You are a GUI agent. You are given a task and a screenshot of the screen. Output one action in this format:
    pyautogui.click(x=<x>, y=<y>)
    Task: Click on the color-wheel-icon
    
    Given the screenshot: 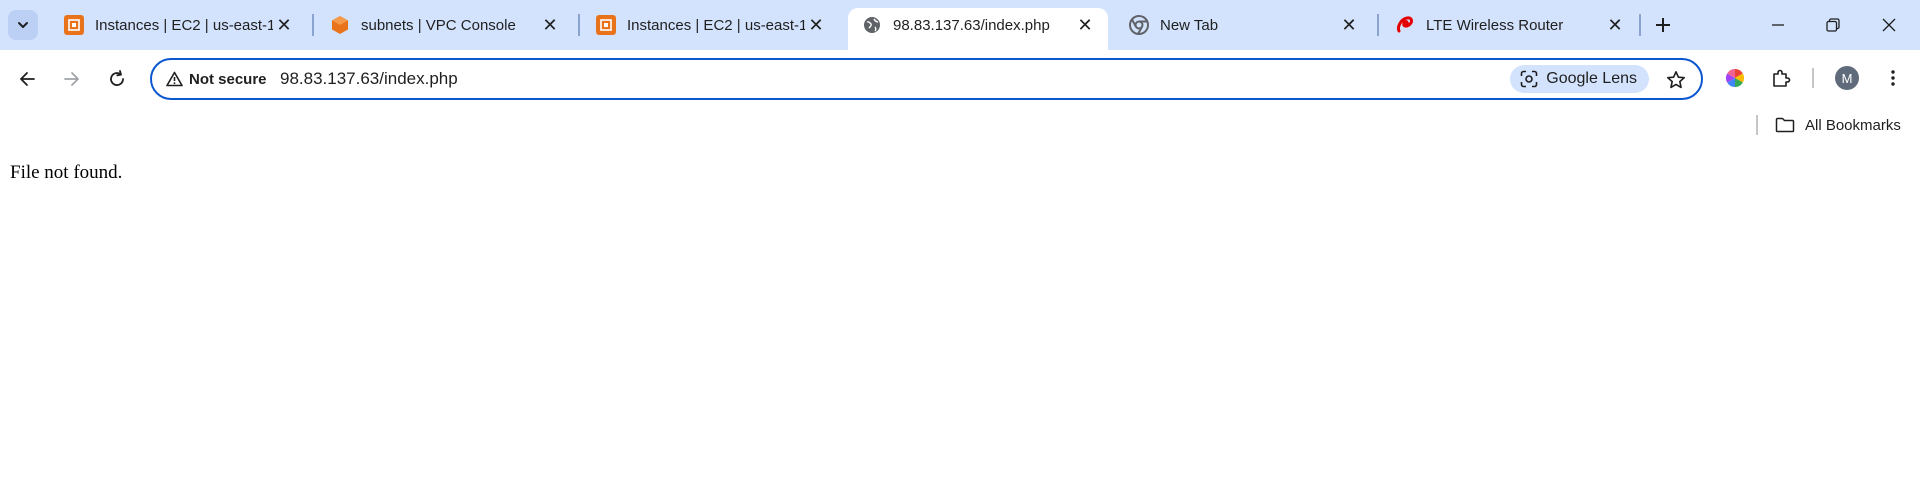 What is the action you would take?
    pyautogui.click(x=1735, y=78)
    